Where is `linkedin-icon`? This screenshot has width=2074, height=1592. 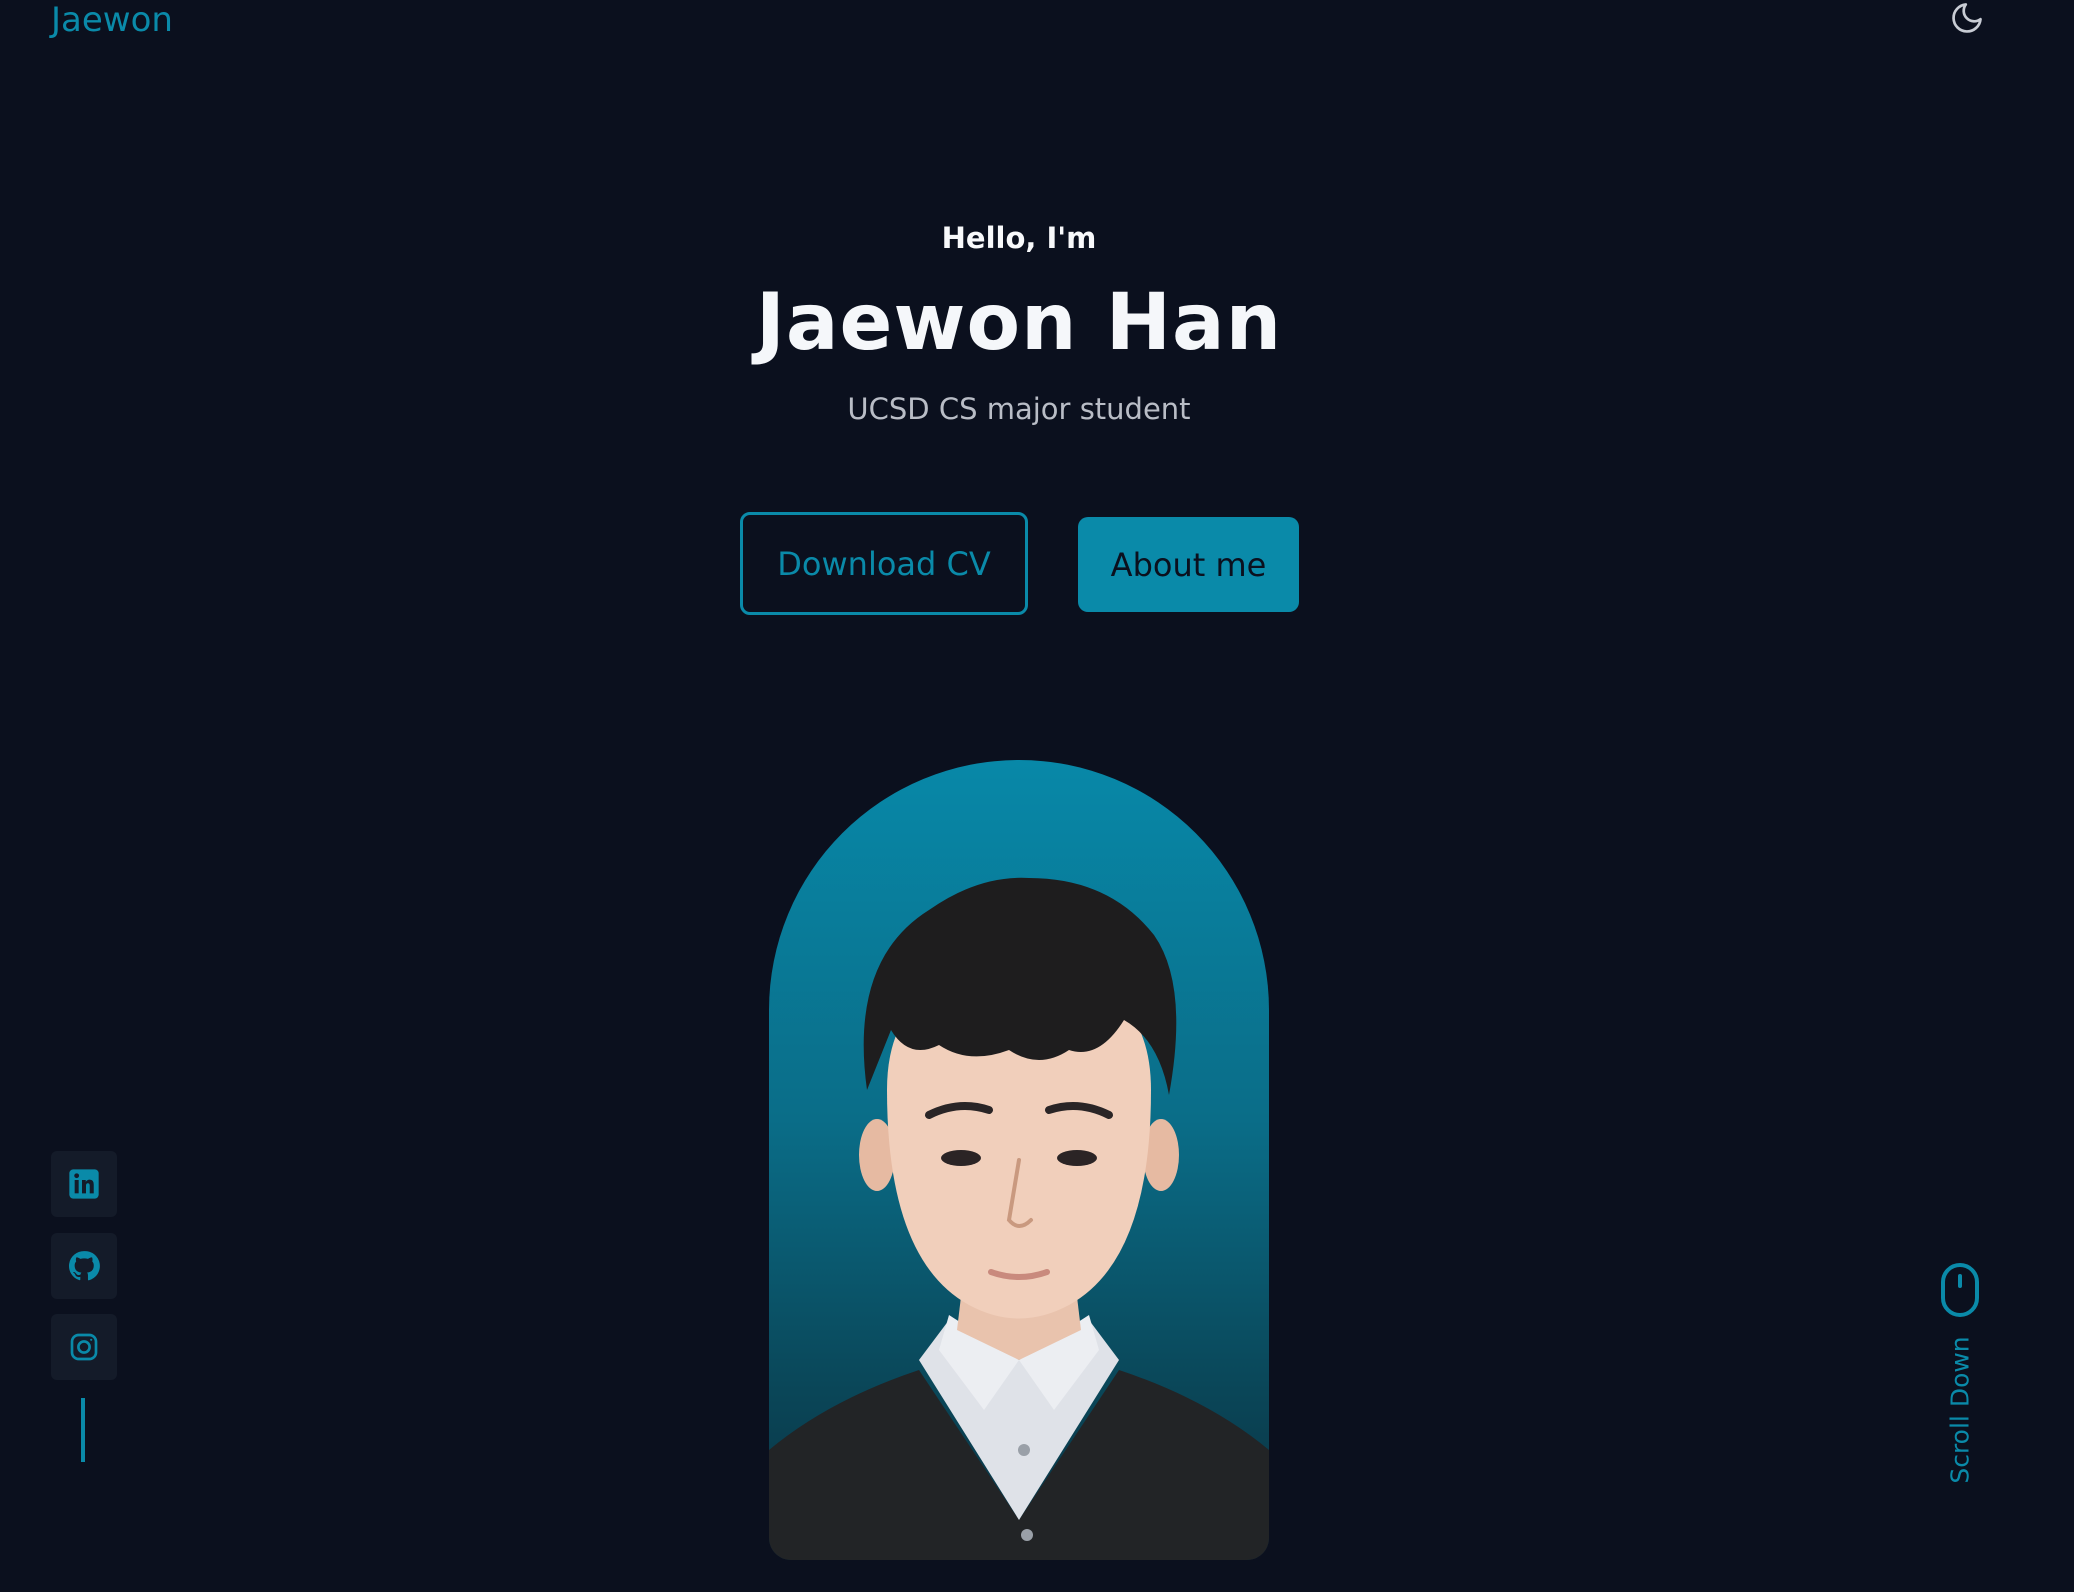 linkedin-icon is located at coordinates (84, 1184).